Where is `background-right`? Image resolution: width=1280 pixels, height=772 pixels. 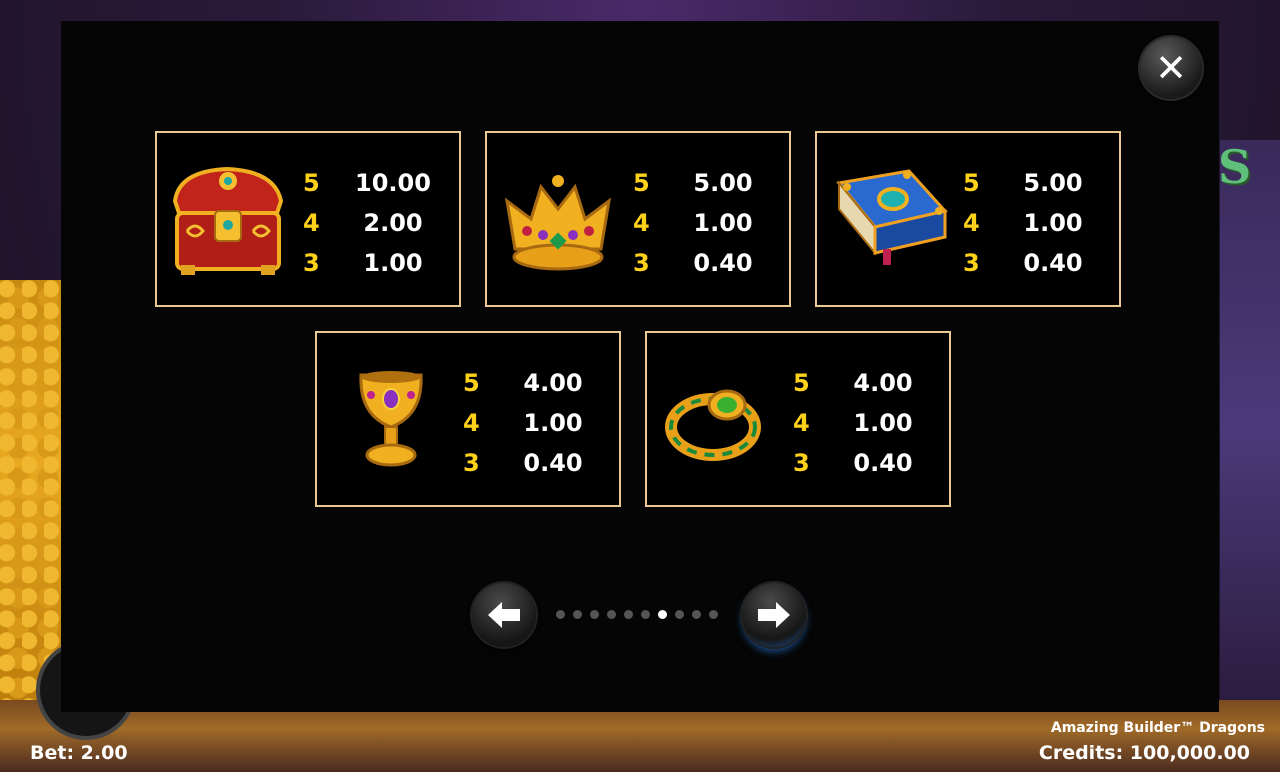
background-right is located at coordinates (1250, 430).